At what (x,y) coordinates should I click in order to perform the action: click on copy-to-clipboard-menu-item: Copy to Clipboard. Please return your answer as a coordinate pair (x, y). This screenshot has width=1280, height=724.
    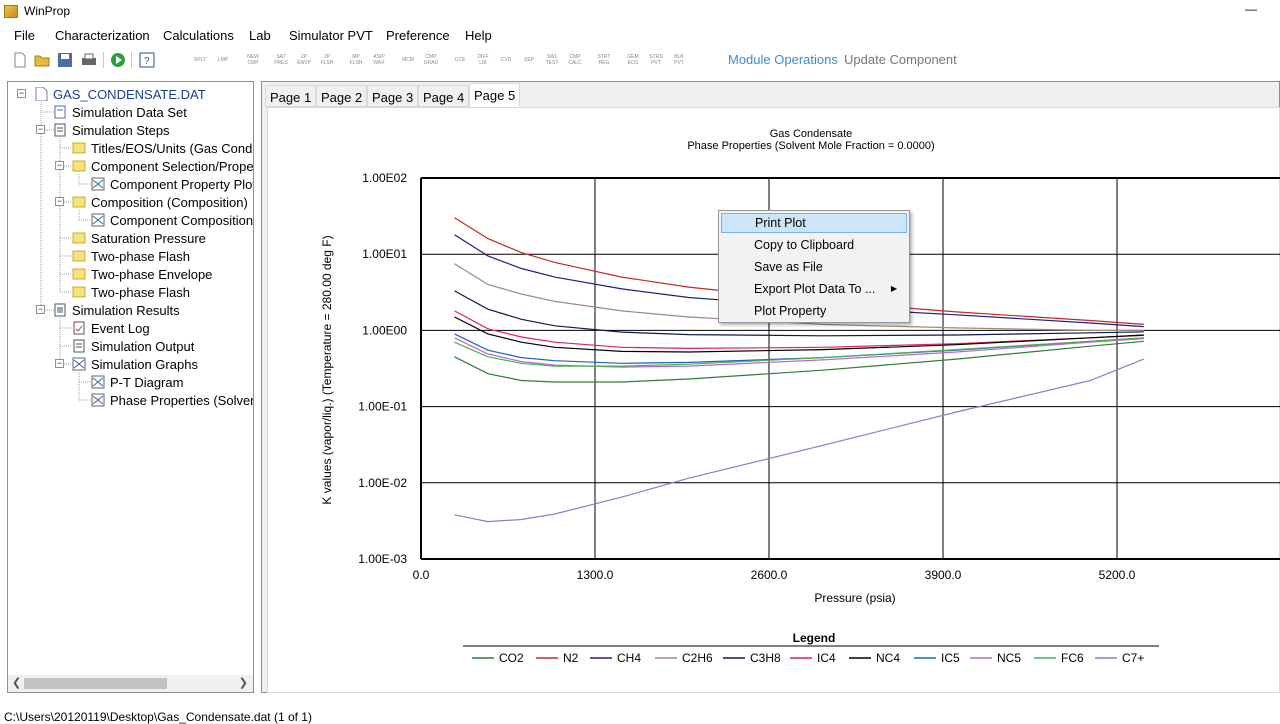
    Looking at the image, I should click on (814, 245).